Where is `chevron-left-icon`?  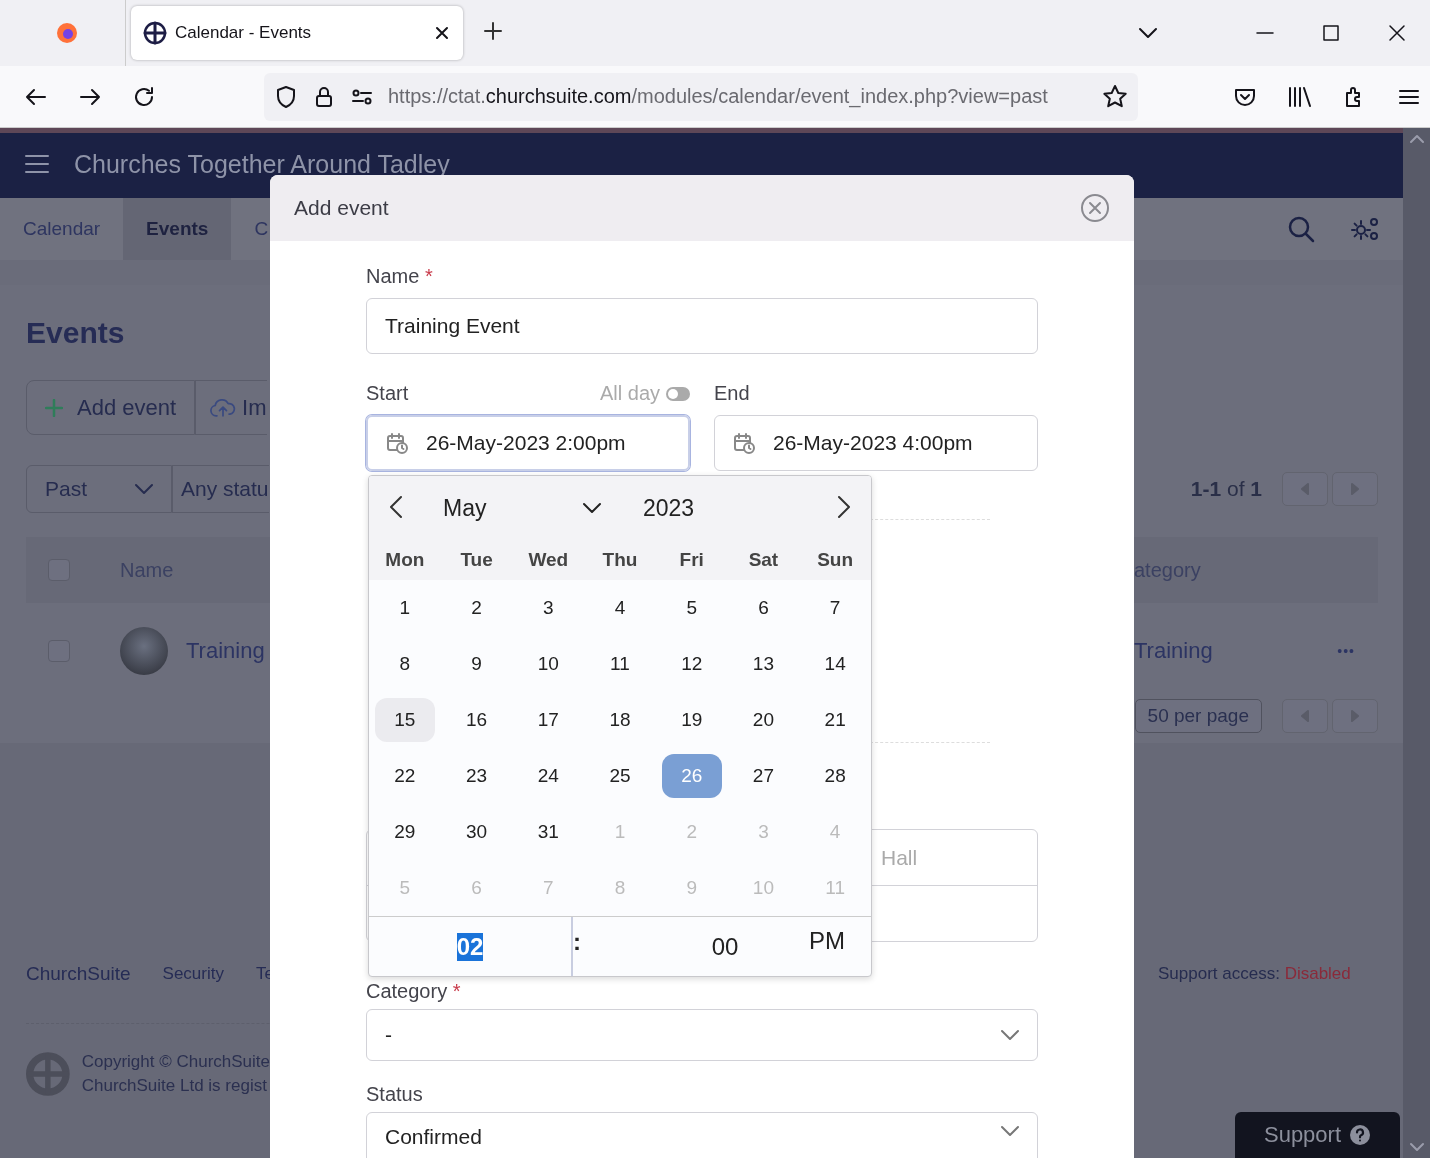 chevron-left-icon is located at coordinates (396, 506).